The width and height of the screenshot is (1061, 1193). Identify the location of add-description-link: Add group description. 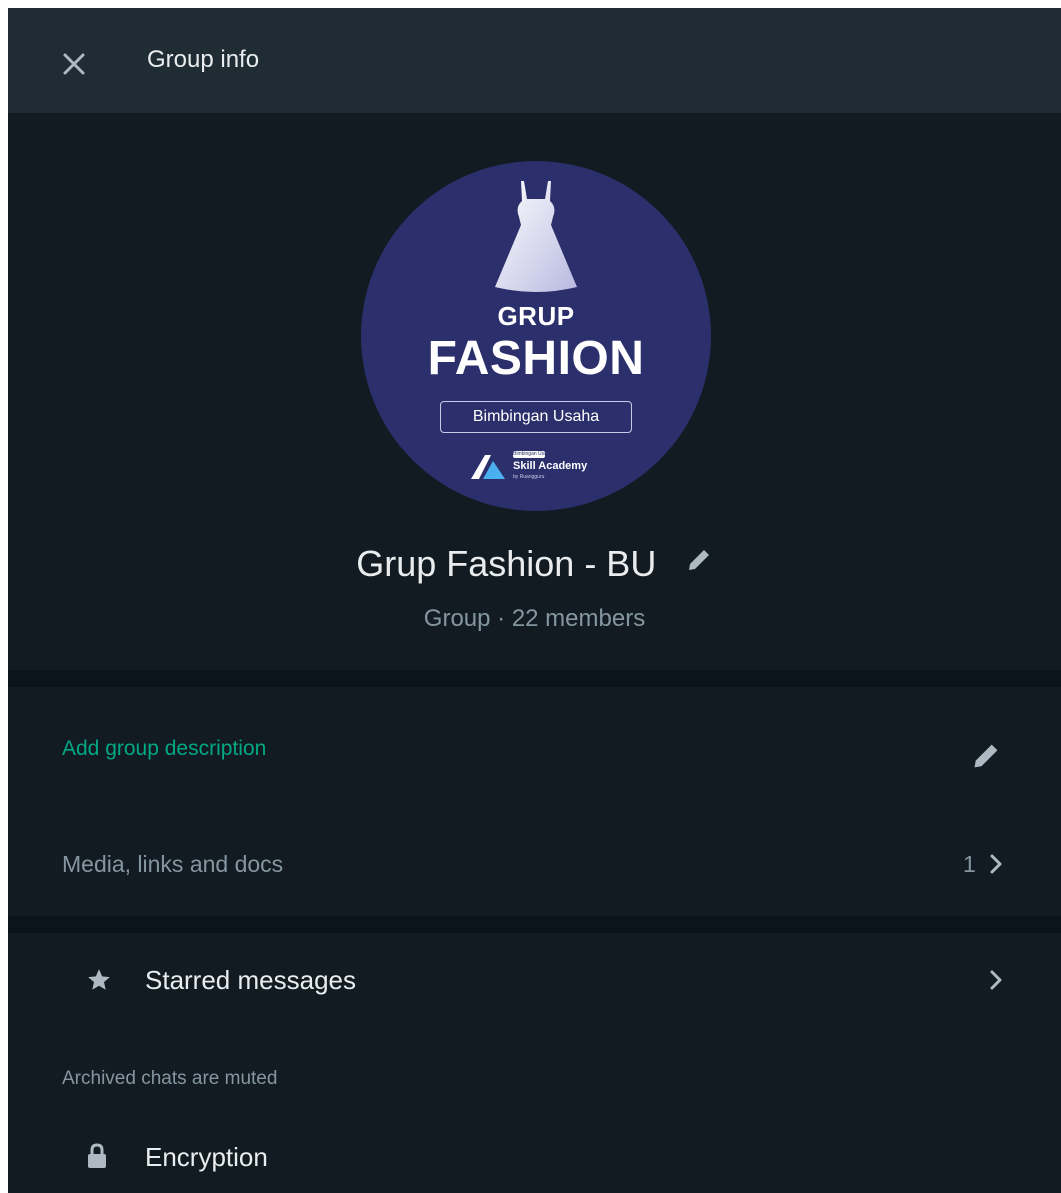
(164, 749).